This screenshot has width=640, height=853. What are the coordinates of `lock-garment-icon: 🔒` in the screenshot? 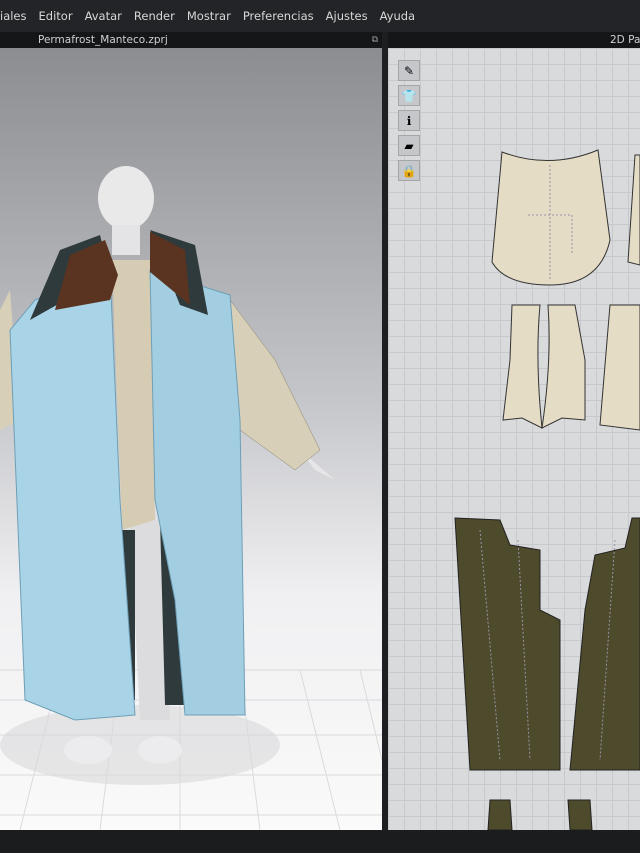 It's located at (409, 170).